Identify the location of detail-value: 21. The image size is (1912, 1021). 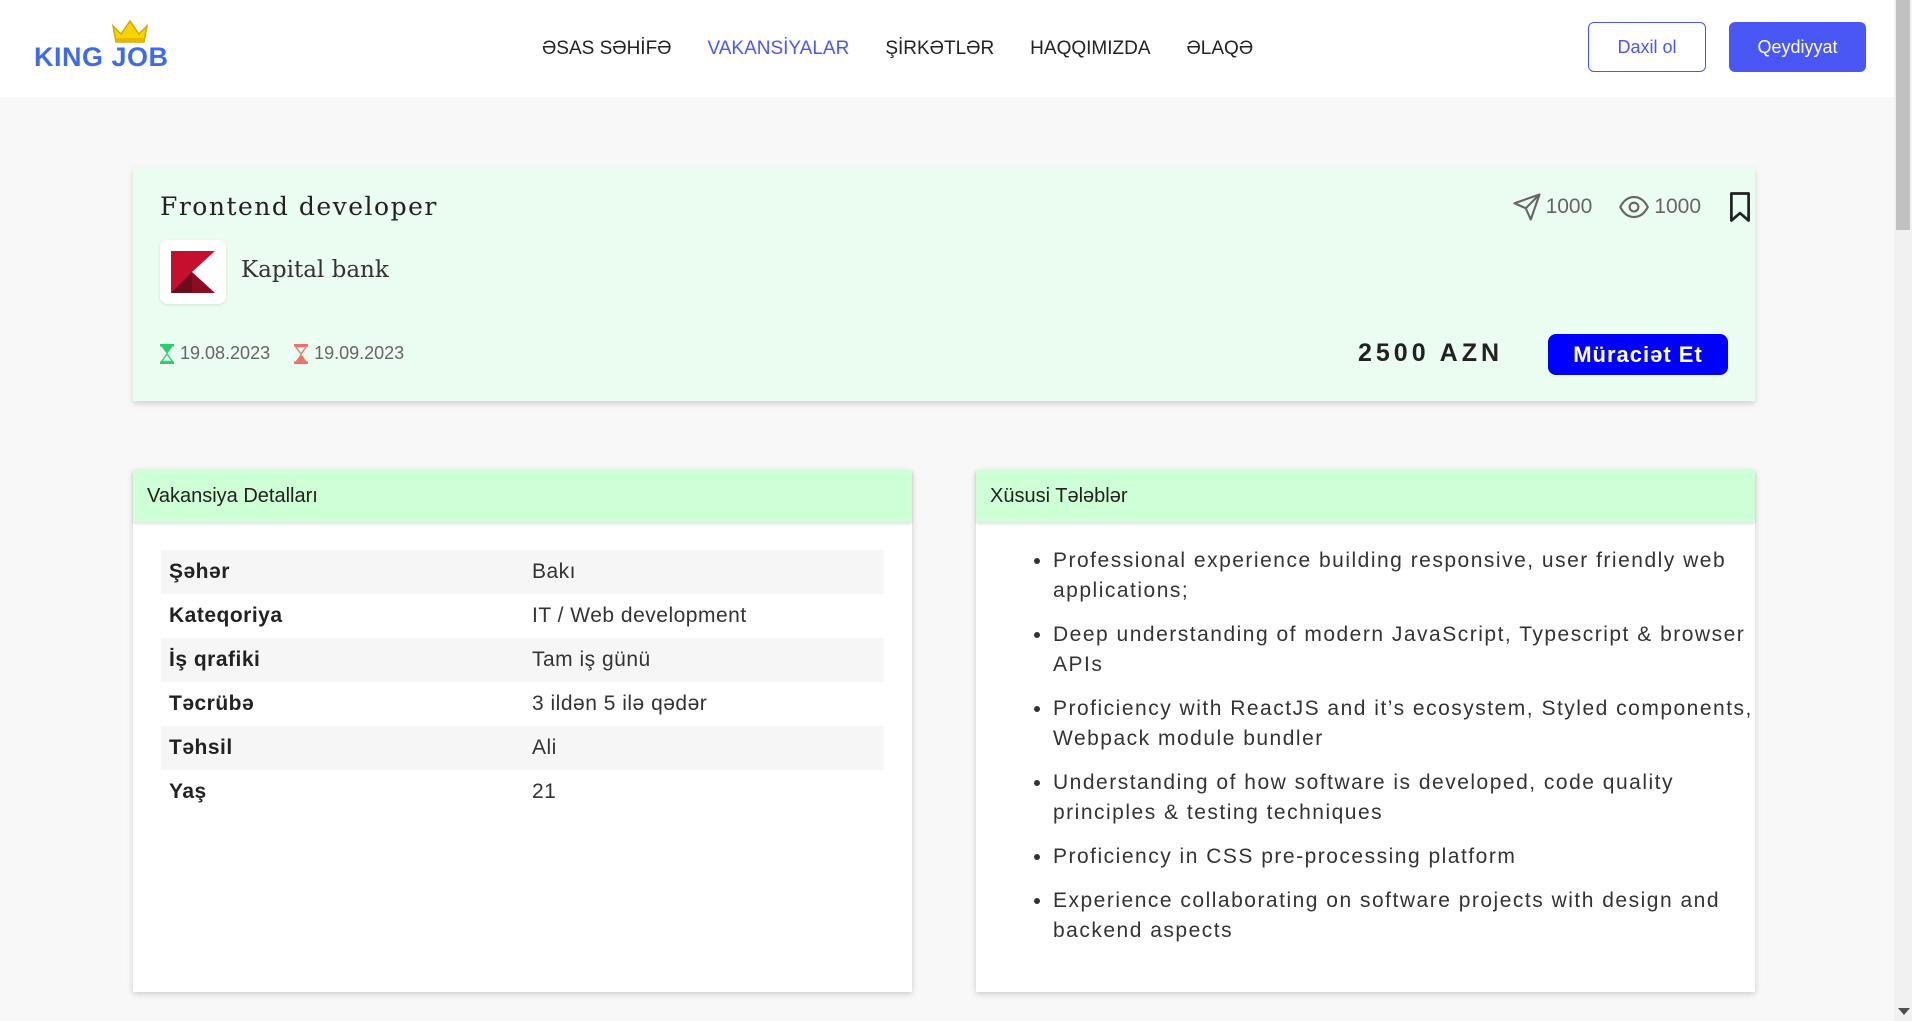
(544, 791).